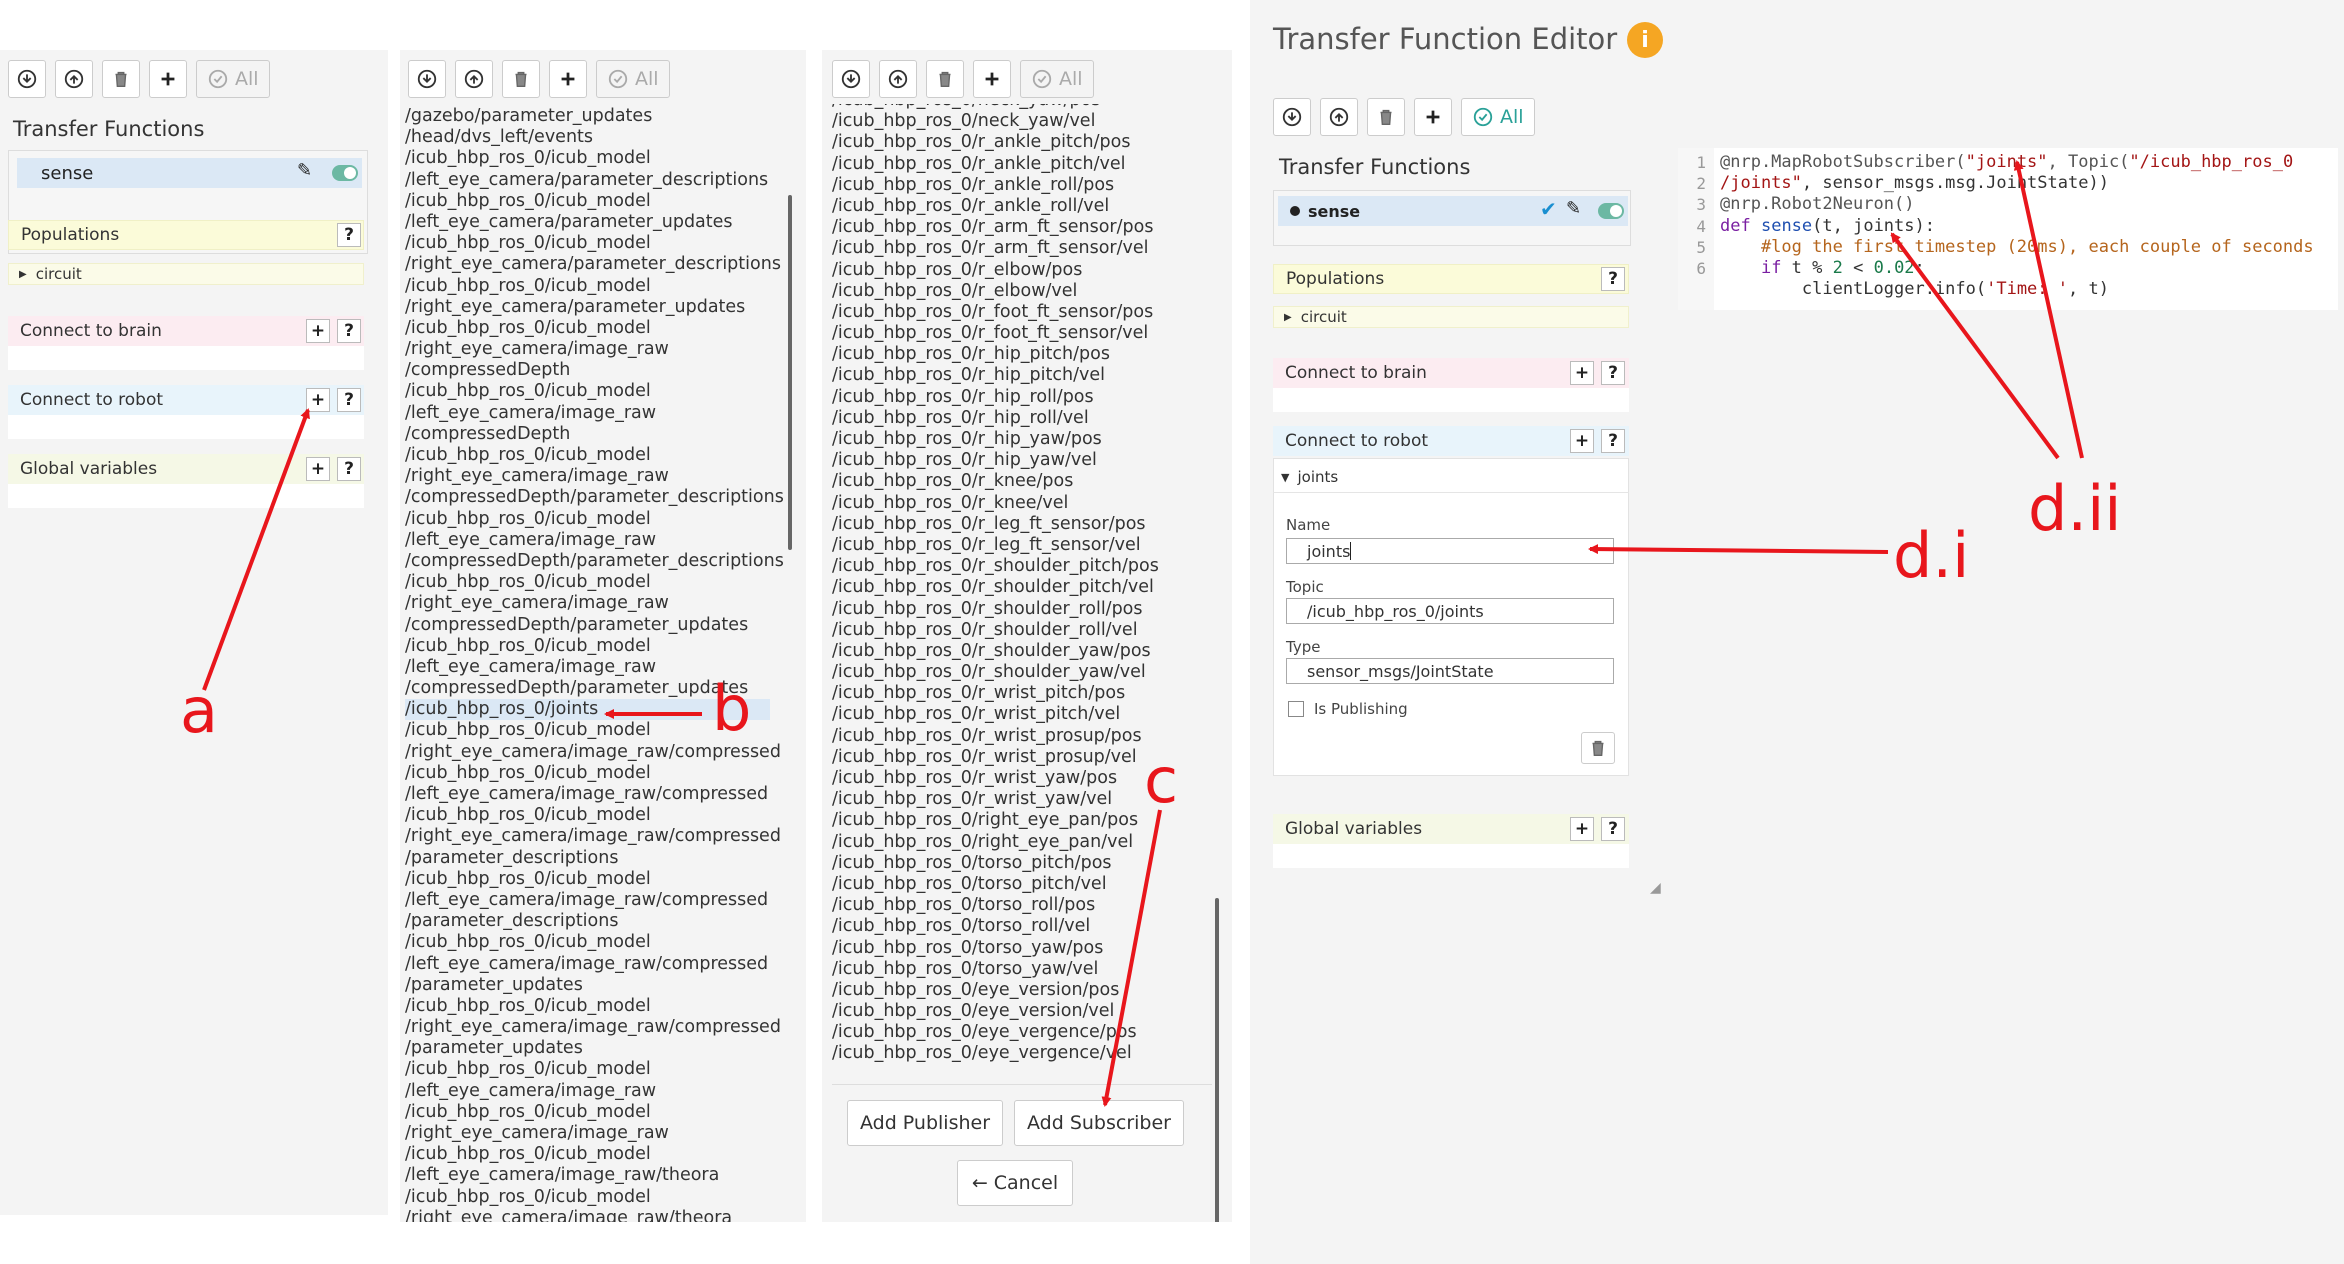 This screenshot has height=1264, width=2344. Describe the element at coordinates (1017, 672) in the screenshot. I see `joint-item: /icub_hbp_ros_0/r_shoulder_yaw/vel` at that location.